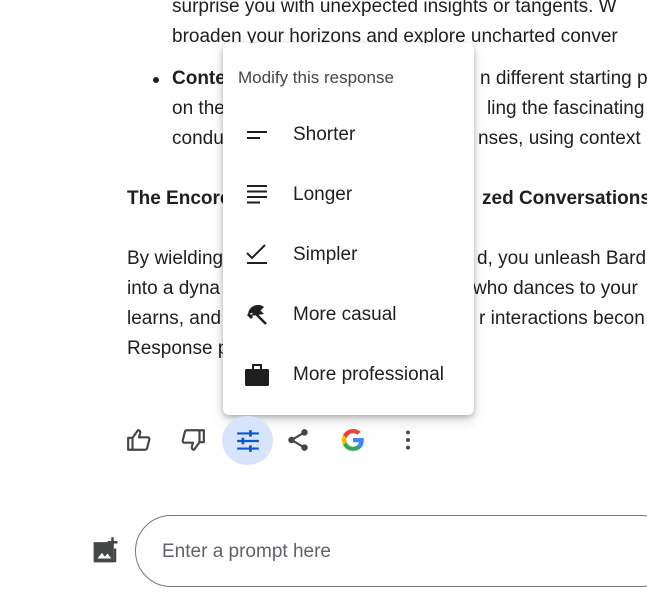  What do you see at coordinates (566, 108) in the screenshot?
I see `response-line: ling the fascinating` at bounding box center [566, 108].